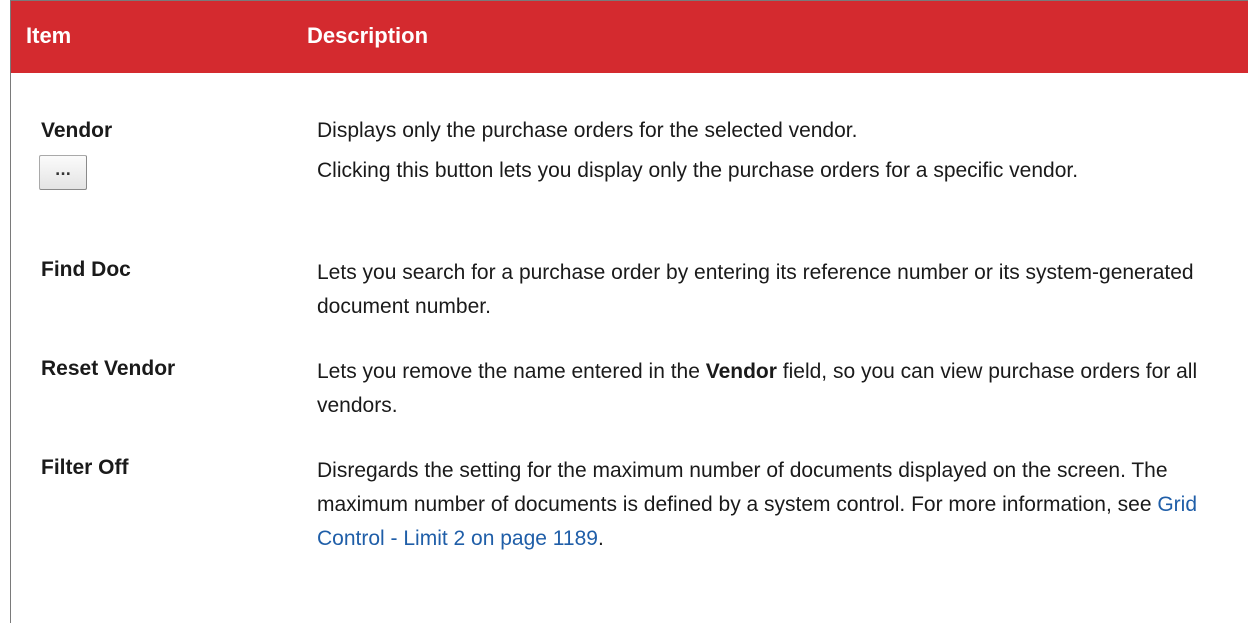  Describe the element at coordinates (77, 130) in the screenshot. I see `item-label-vendor: Vendor` at that location.